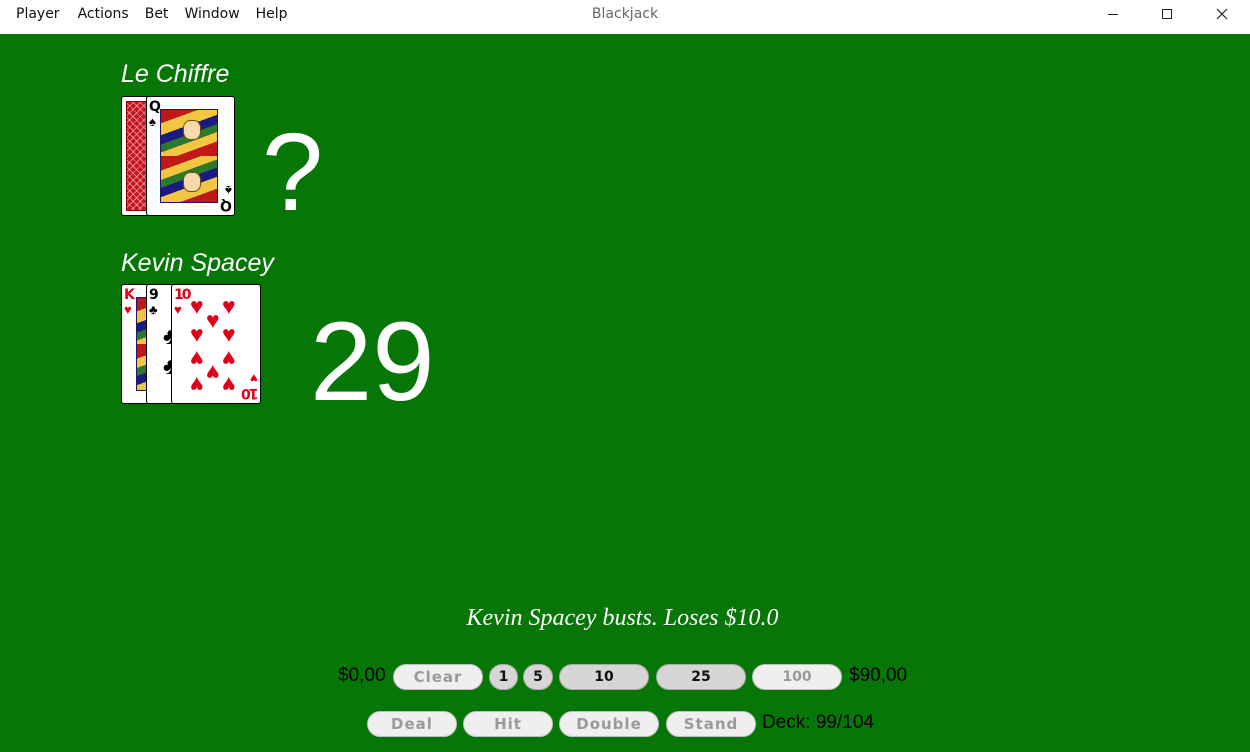 The image size is (1250, 752). Describe the element at coordinates (216, 344) in the screenshot. I see `card-ten-of-hearts: 10 ♥ ♥ ♥ ♥ ♥ ♥ ♥ ♥ ♥ ♥ ♥ ♥ 10` at that location.